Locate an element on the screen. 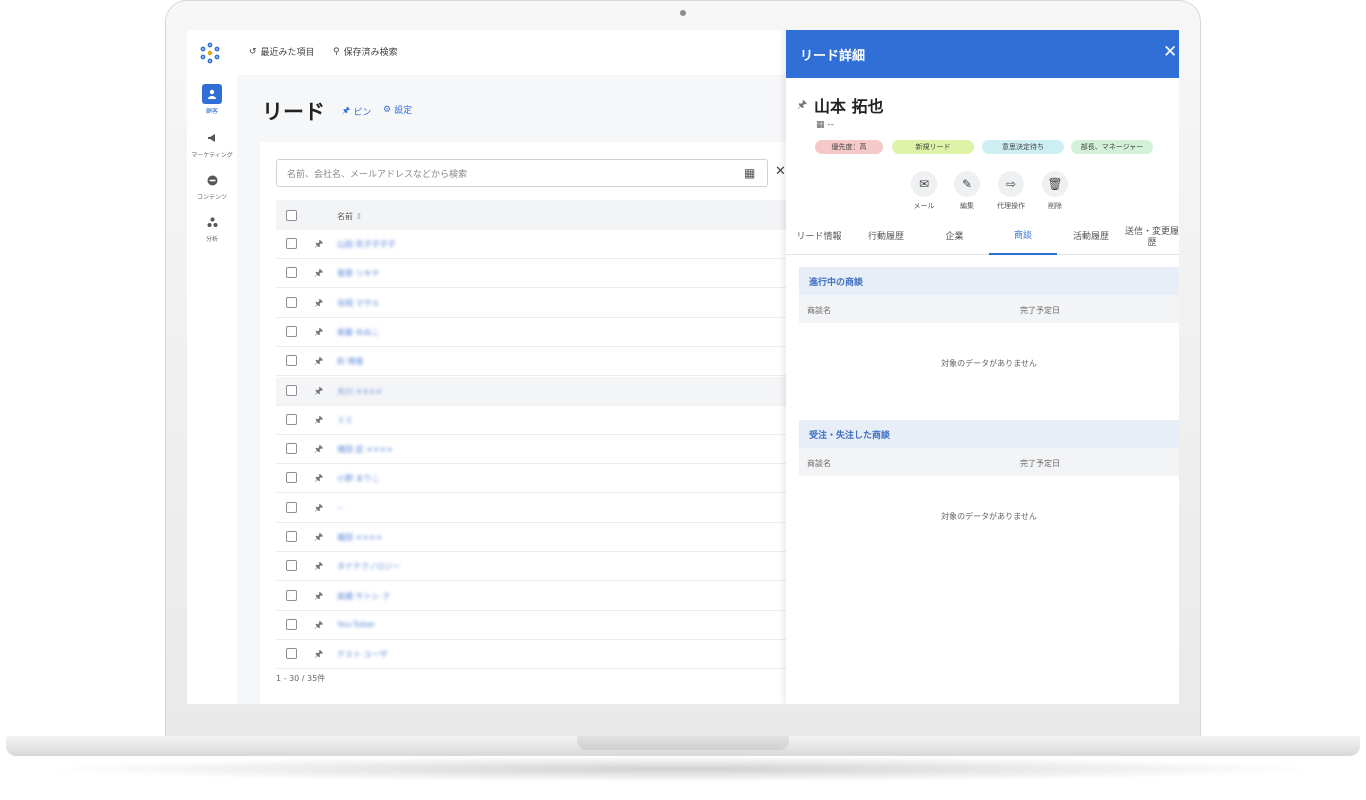 This screenshot has width=1366, height=800. recent-items-link: ↺ 最近みた項目 is located at coordinates (282, 52).